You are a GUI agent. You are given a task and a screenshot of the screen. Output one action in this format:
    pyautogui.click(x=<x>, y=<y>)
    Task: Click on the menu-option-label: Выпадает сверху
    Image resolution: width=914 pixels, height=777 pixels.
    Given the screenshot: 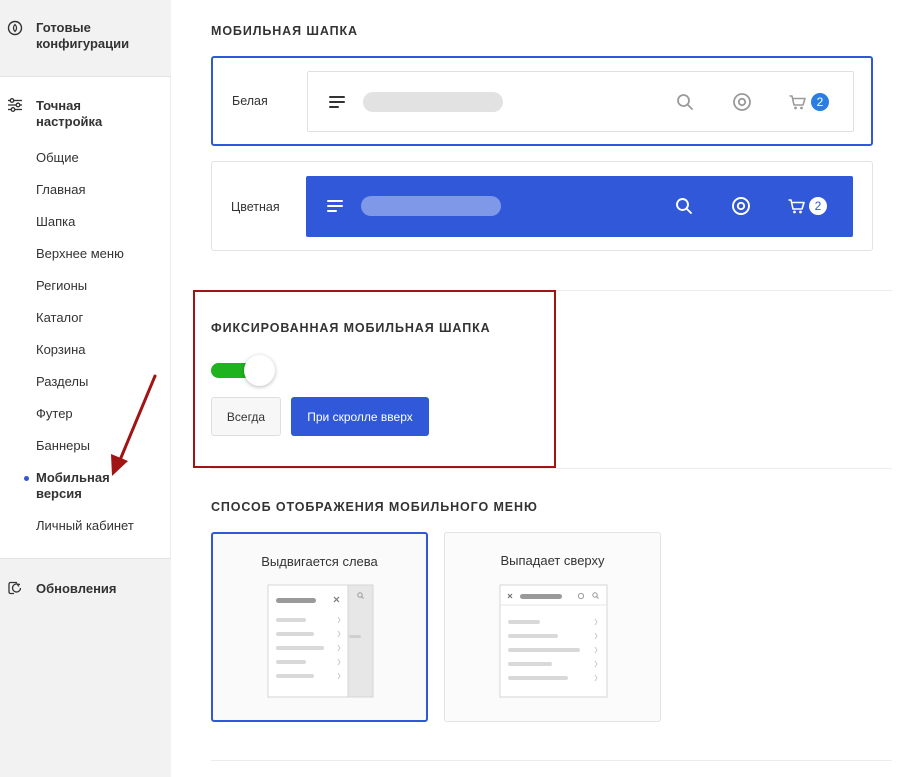 What is the action you would take?
    pyautogui.click(x=552, y=560)
    